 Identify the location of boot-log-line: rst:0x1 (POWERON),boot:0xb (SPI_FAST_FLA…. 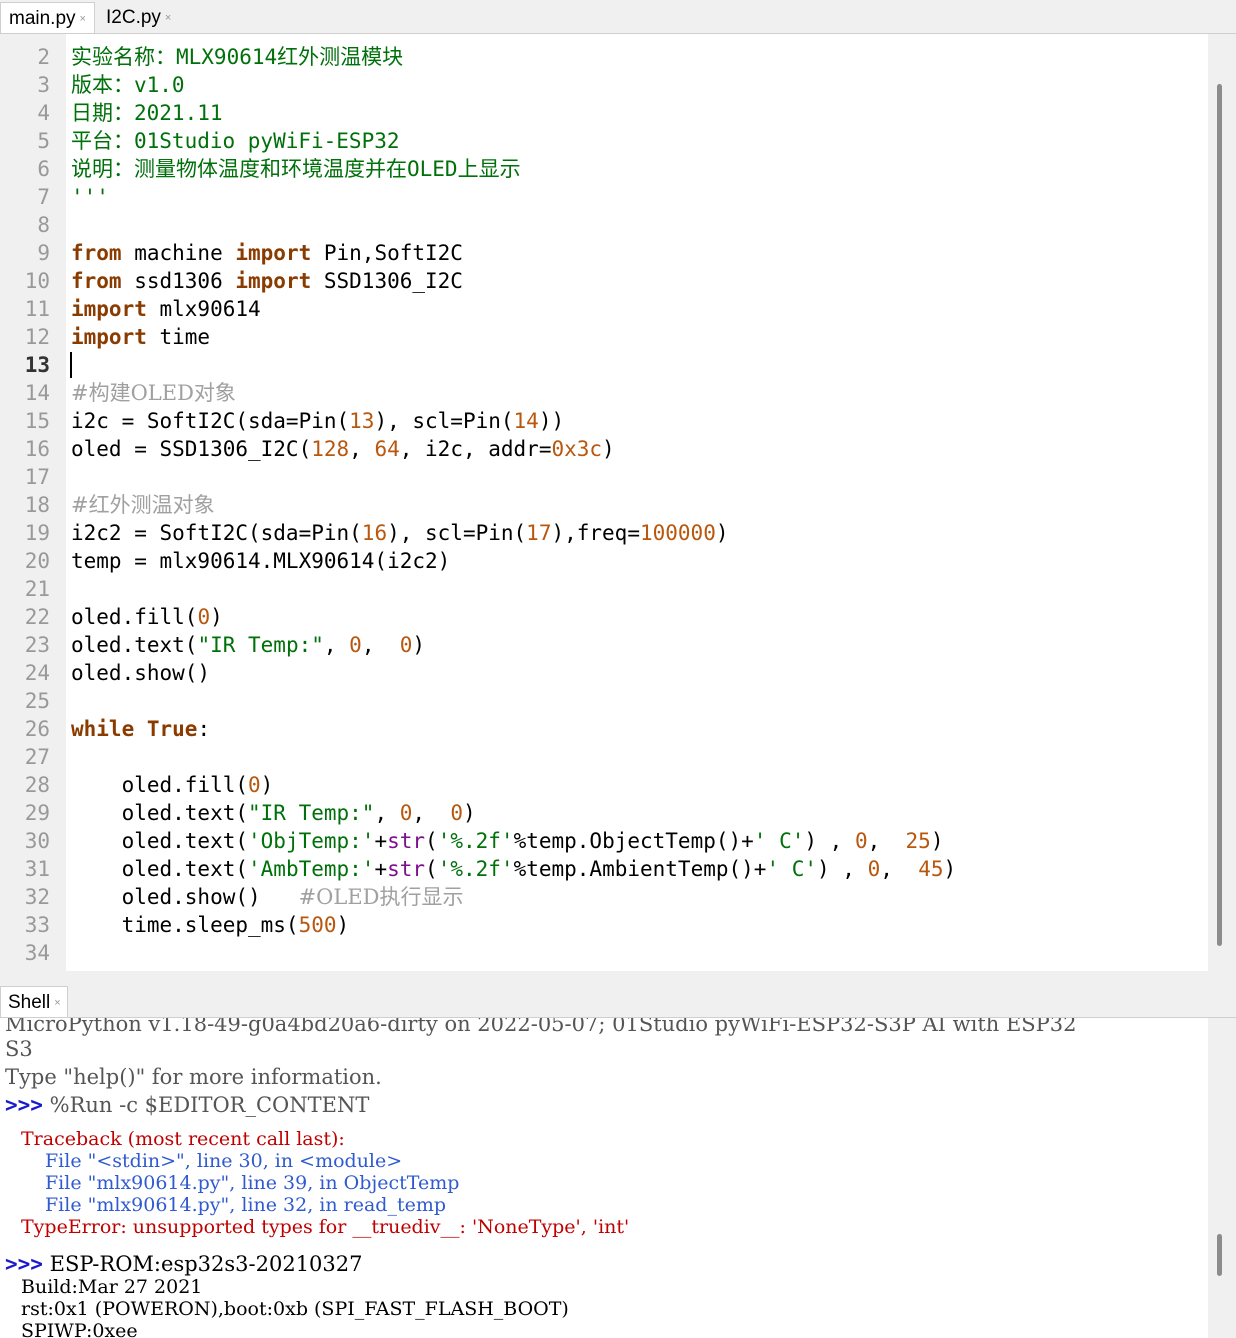
(295, 1309).